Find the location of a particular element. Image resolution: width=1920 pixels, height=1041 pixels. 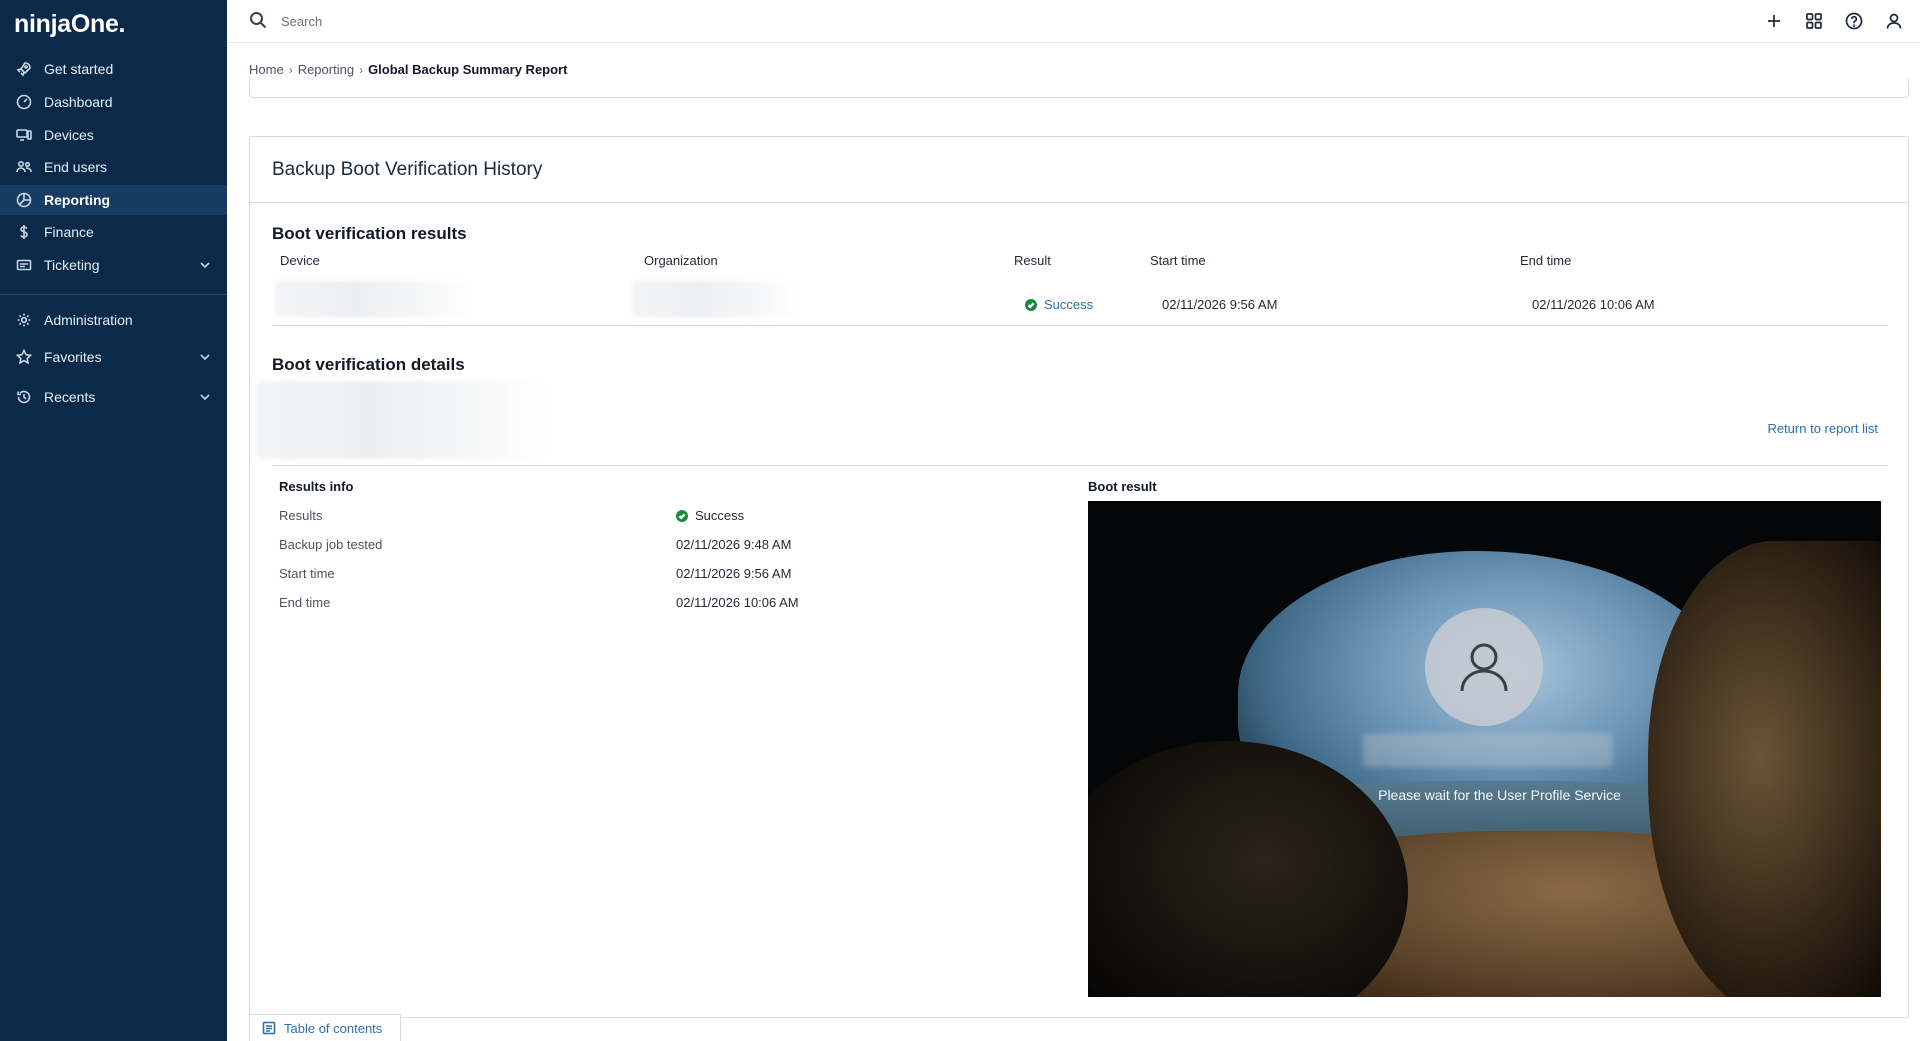

sidebar-divider is located at coordinates (113, 294).